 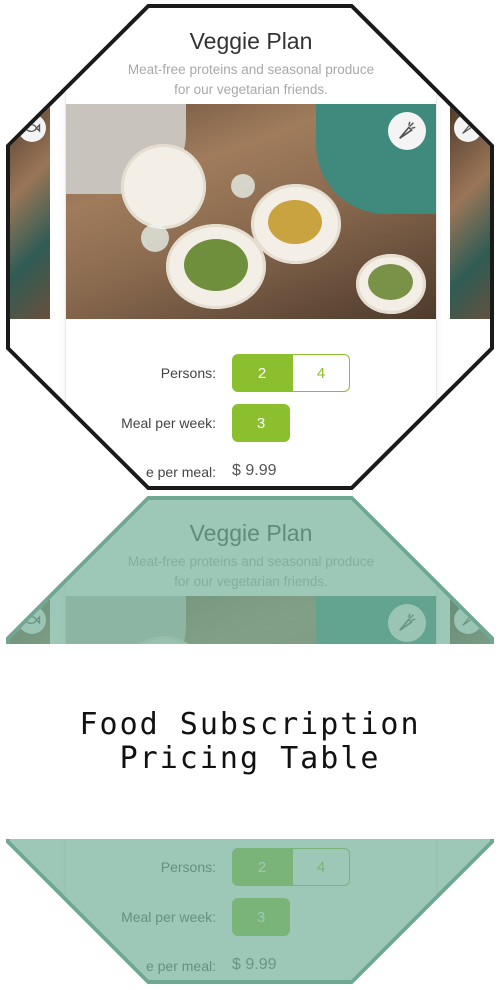 I want to click on banner-title-line2: Pricing Table, so click(x=250, y=758).